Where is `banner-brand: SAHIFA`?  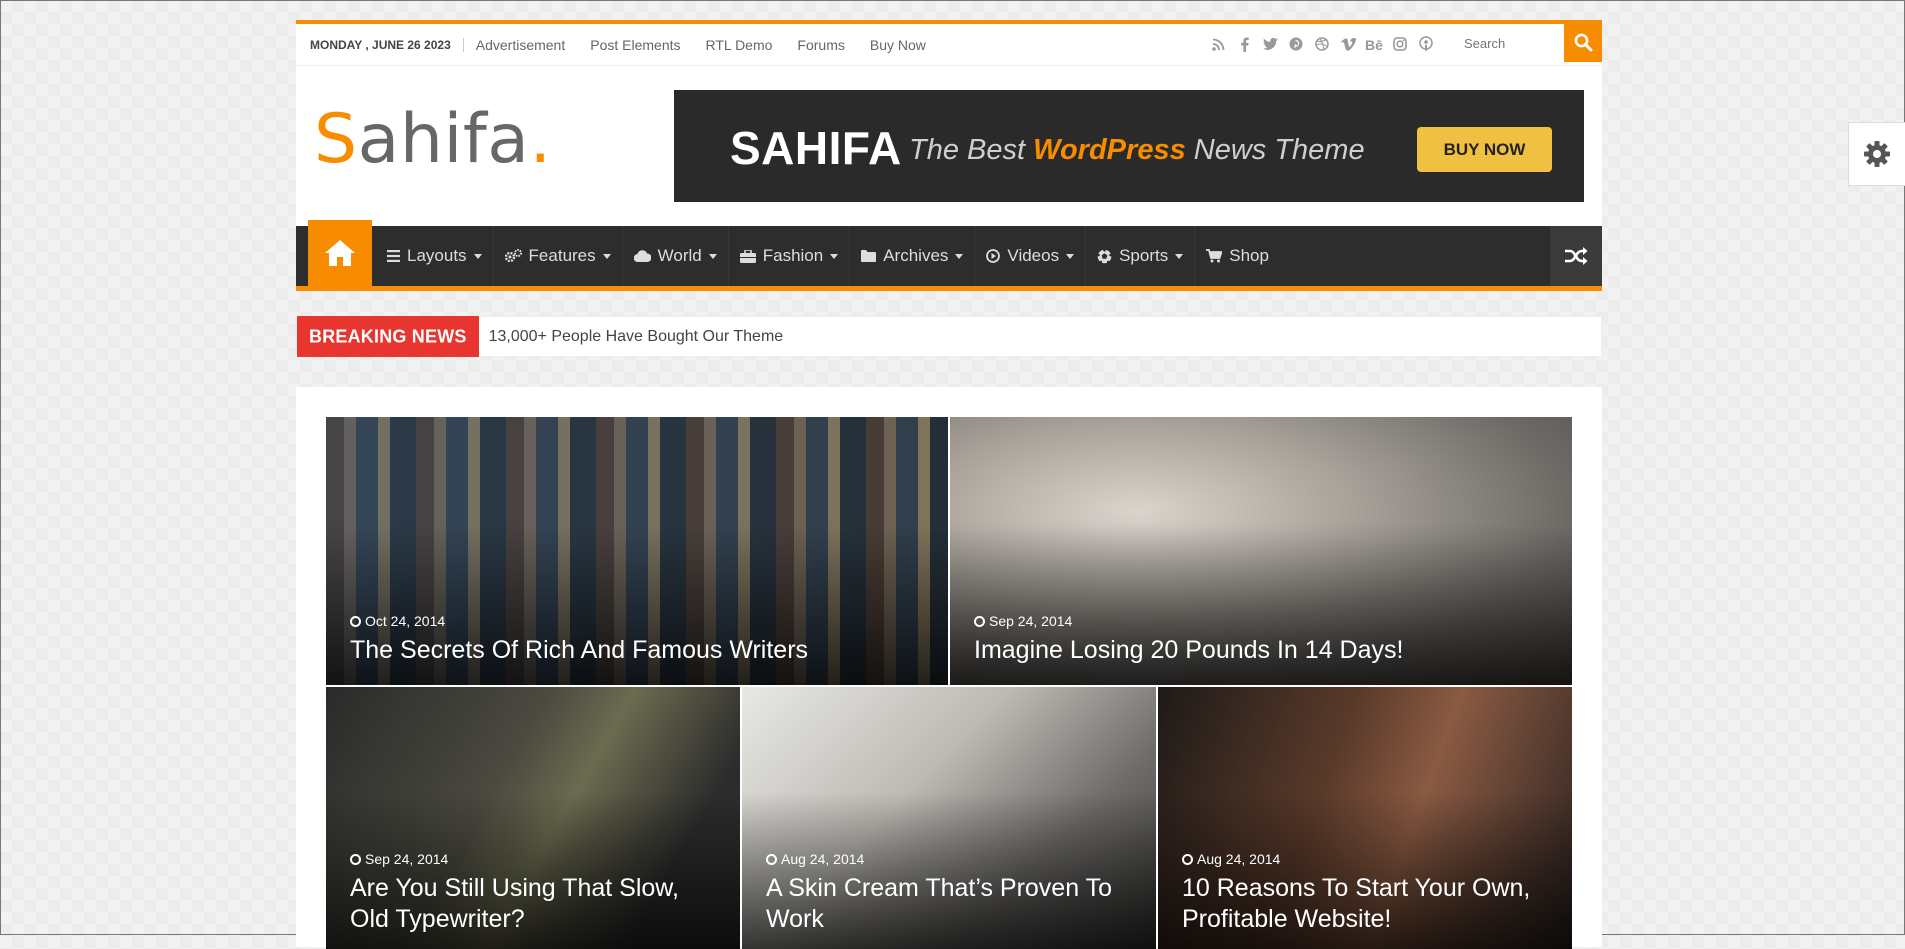 banner-brand: SAHIFA is located at coordinates (816, 148).